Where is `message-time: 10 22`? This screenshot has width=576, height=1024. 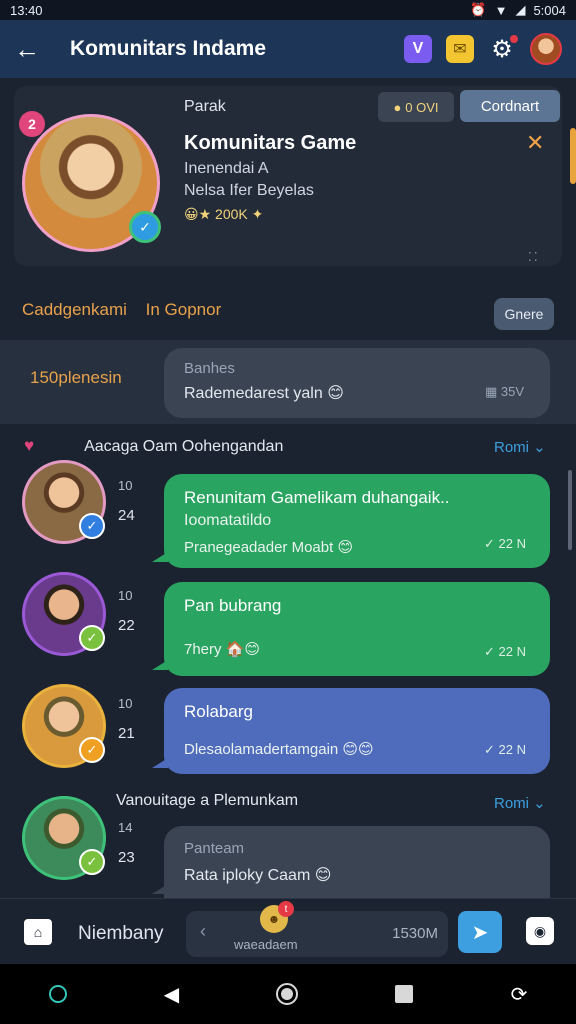
message-time: 10 22 is located at coordinates (126, 611).